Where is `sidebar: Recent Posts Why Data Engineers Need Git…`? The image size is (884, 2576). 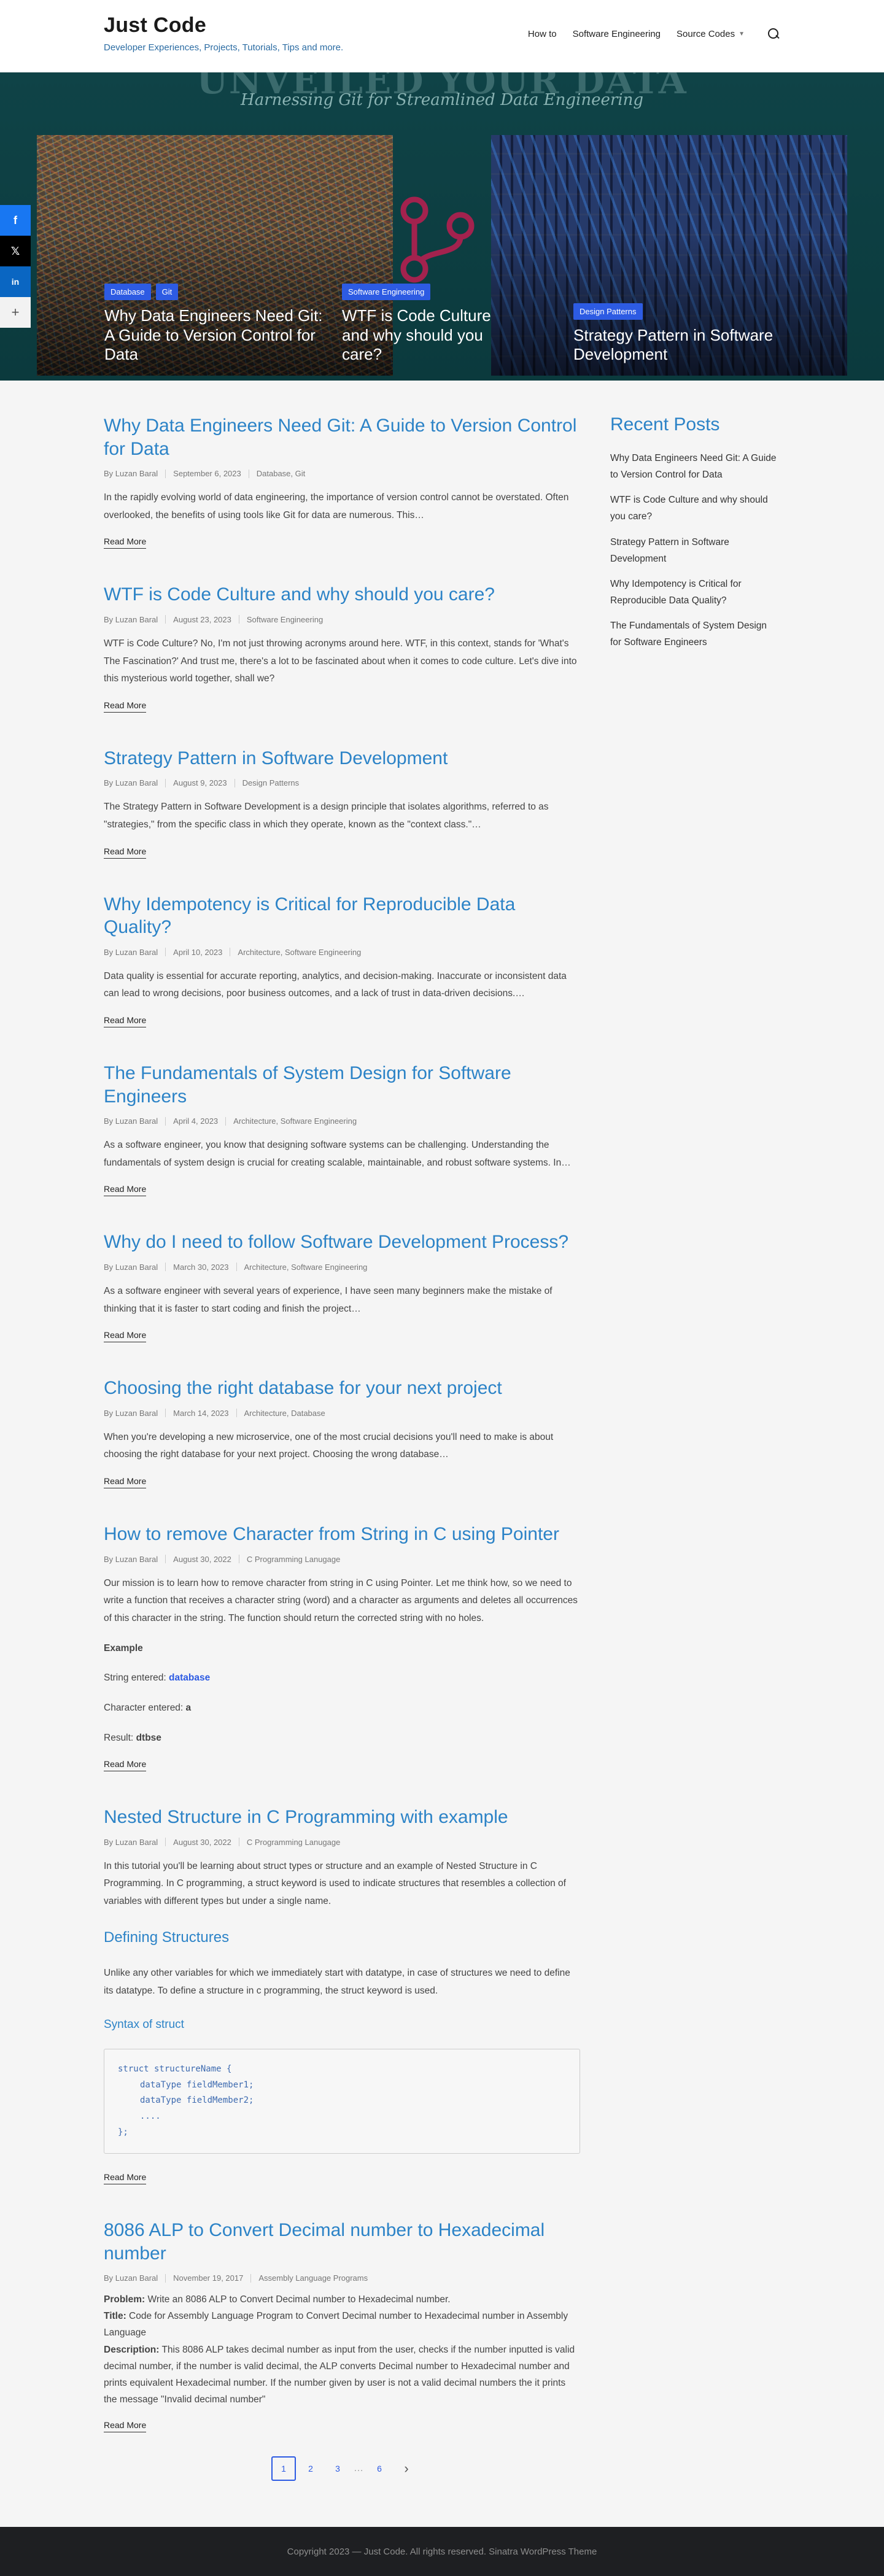 sidebar: Recent Posts Why Data Engineers Need Git… is located at coordinates (695, 536).